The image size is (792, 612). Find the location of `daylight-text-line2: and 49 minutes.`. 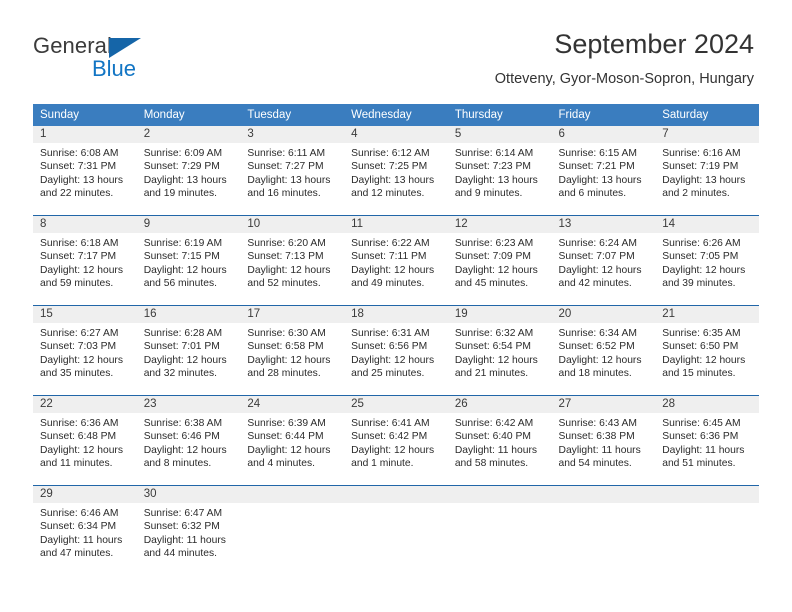

daylight-text-line2: and 49 minutes. is located at coordinates (388, 284).